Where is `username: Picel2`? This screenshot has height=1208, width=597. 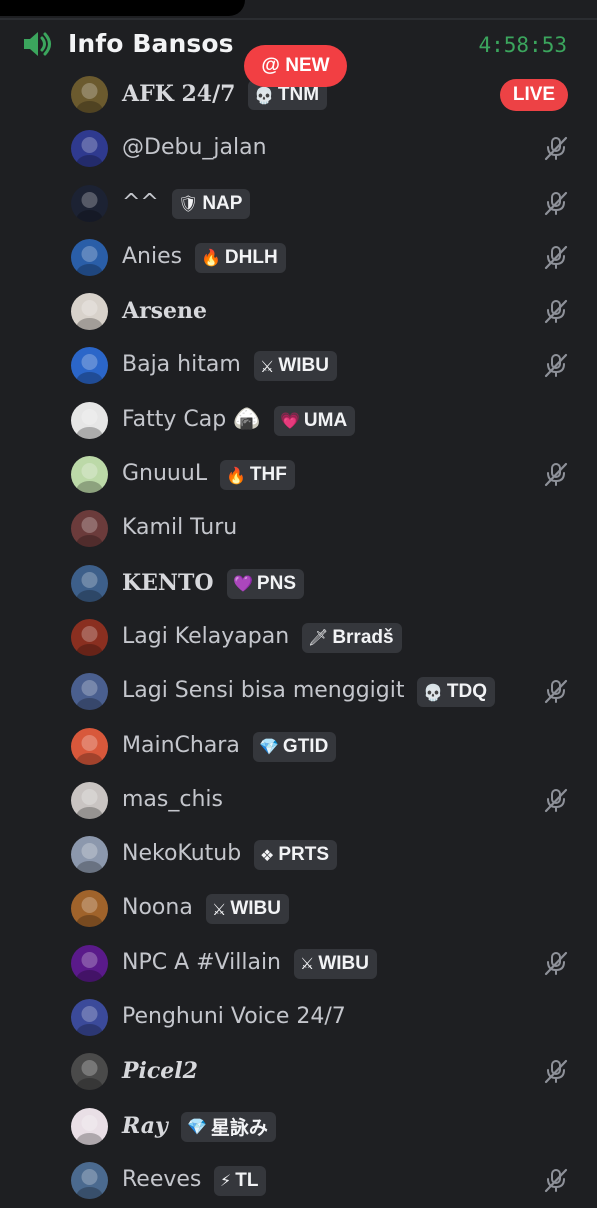 username: Picel2 is located at coordinates (160, 1071).